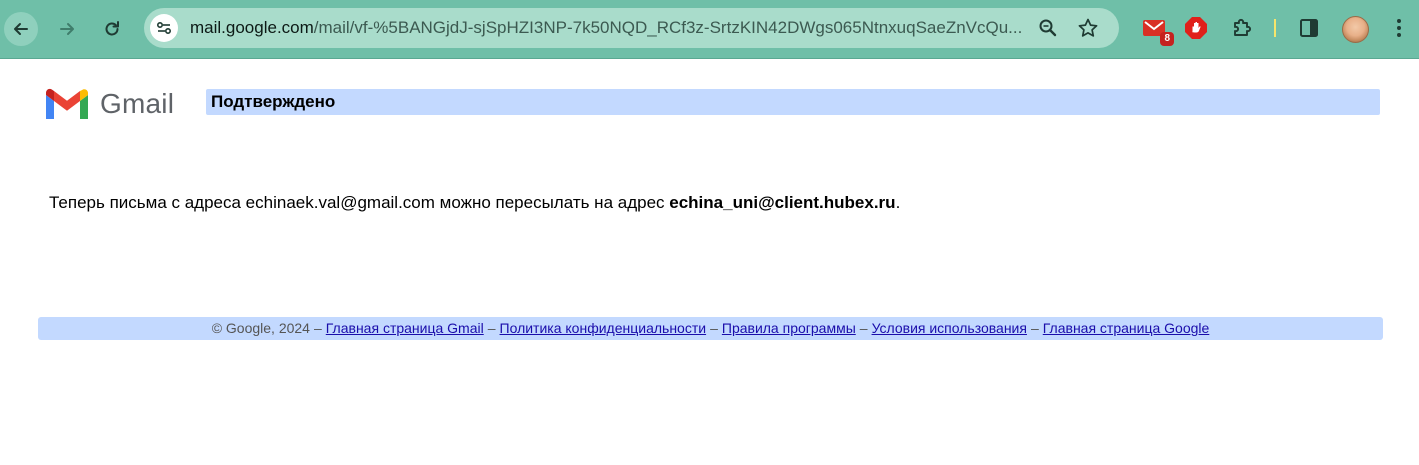  I want to click on copyright-text: © Google, 2024, so click(260, 328).